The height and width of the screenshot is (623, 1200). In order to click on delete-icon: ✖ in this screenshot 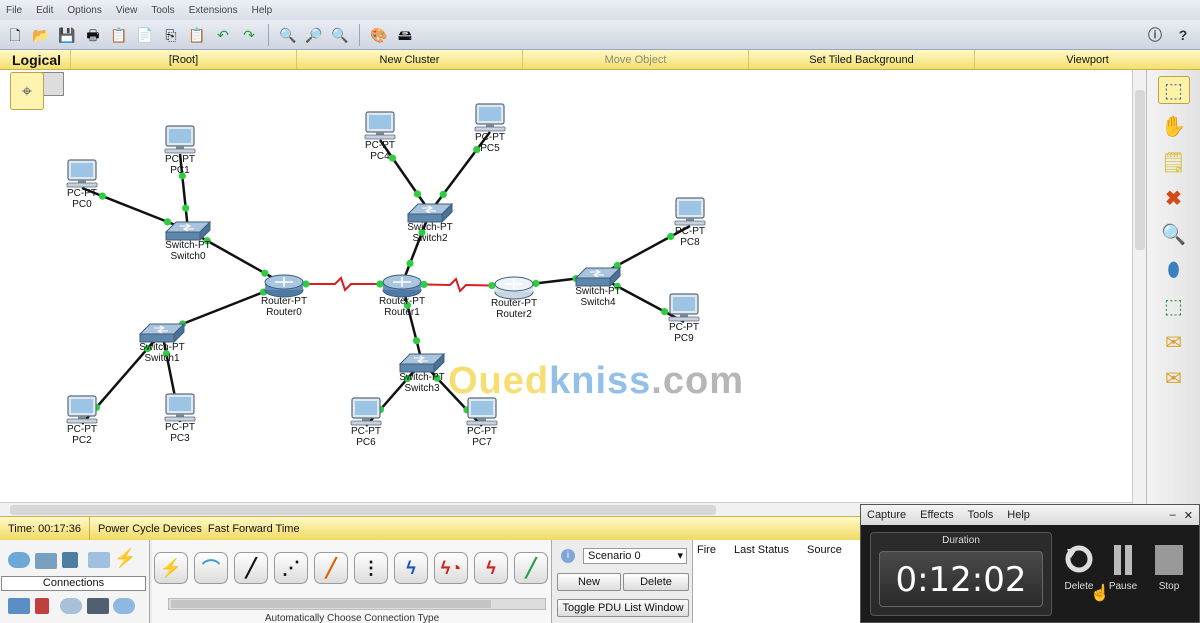, I will do `click(1174, 198)`.